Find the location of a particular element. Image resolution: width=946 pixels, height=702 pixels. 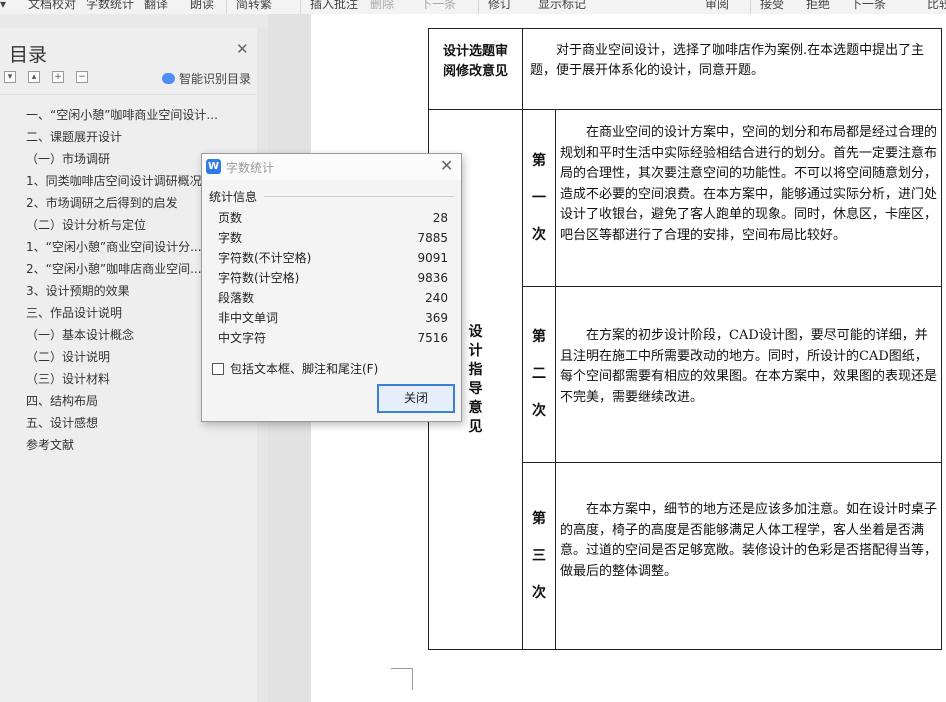

guide-label: 设计指导意见 is located at coordinates (475, 379).